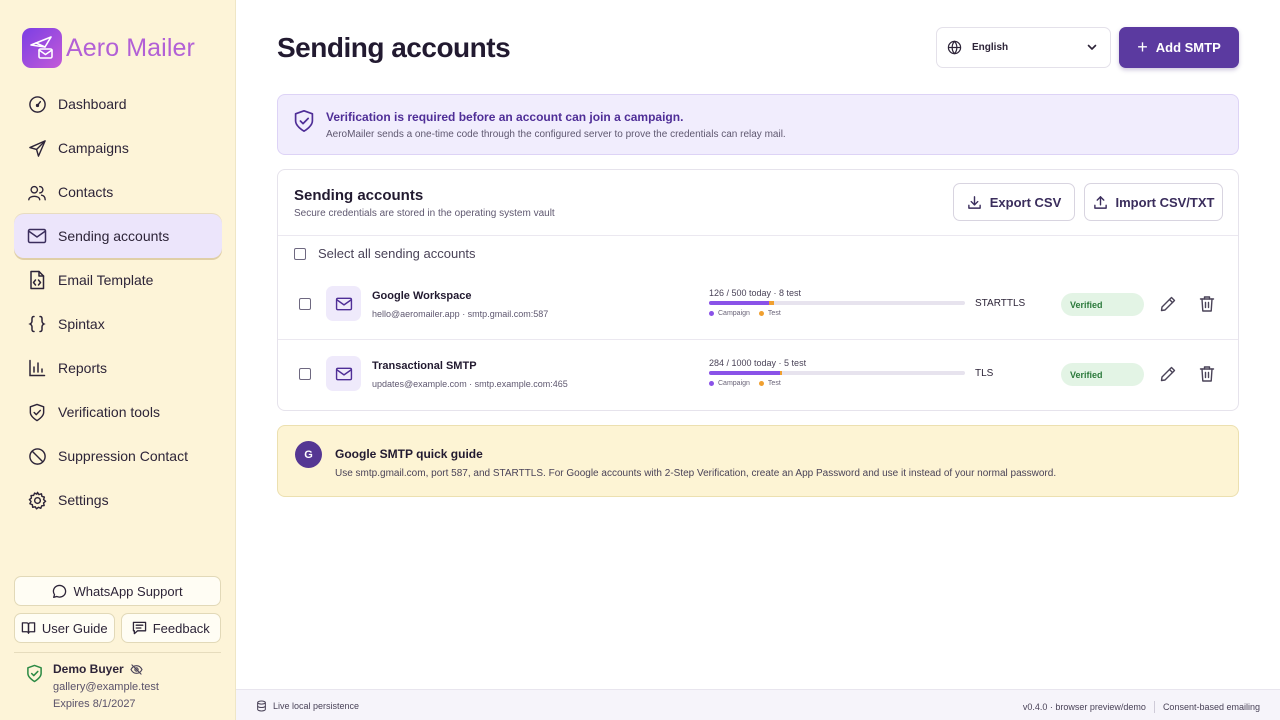  I want to click on sidebar-item-reports: Reports, so click(118, 368).